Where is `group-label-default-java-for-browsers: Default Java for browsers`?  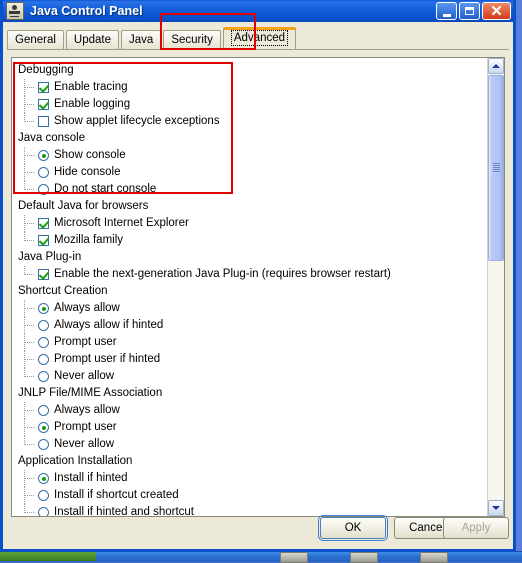 group-label-default-java-for-browsers: Default Java for browsers is located at coordinates (83, 206).